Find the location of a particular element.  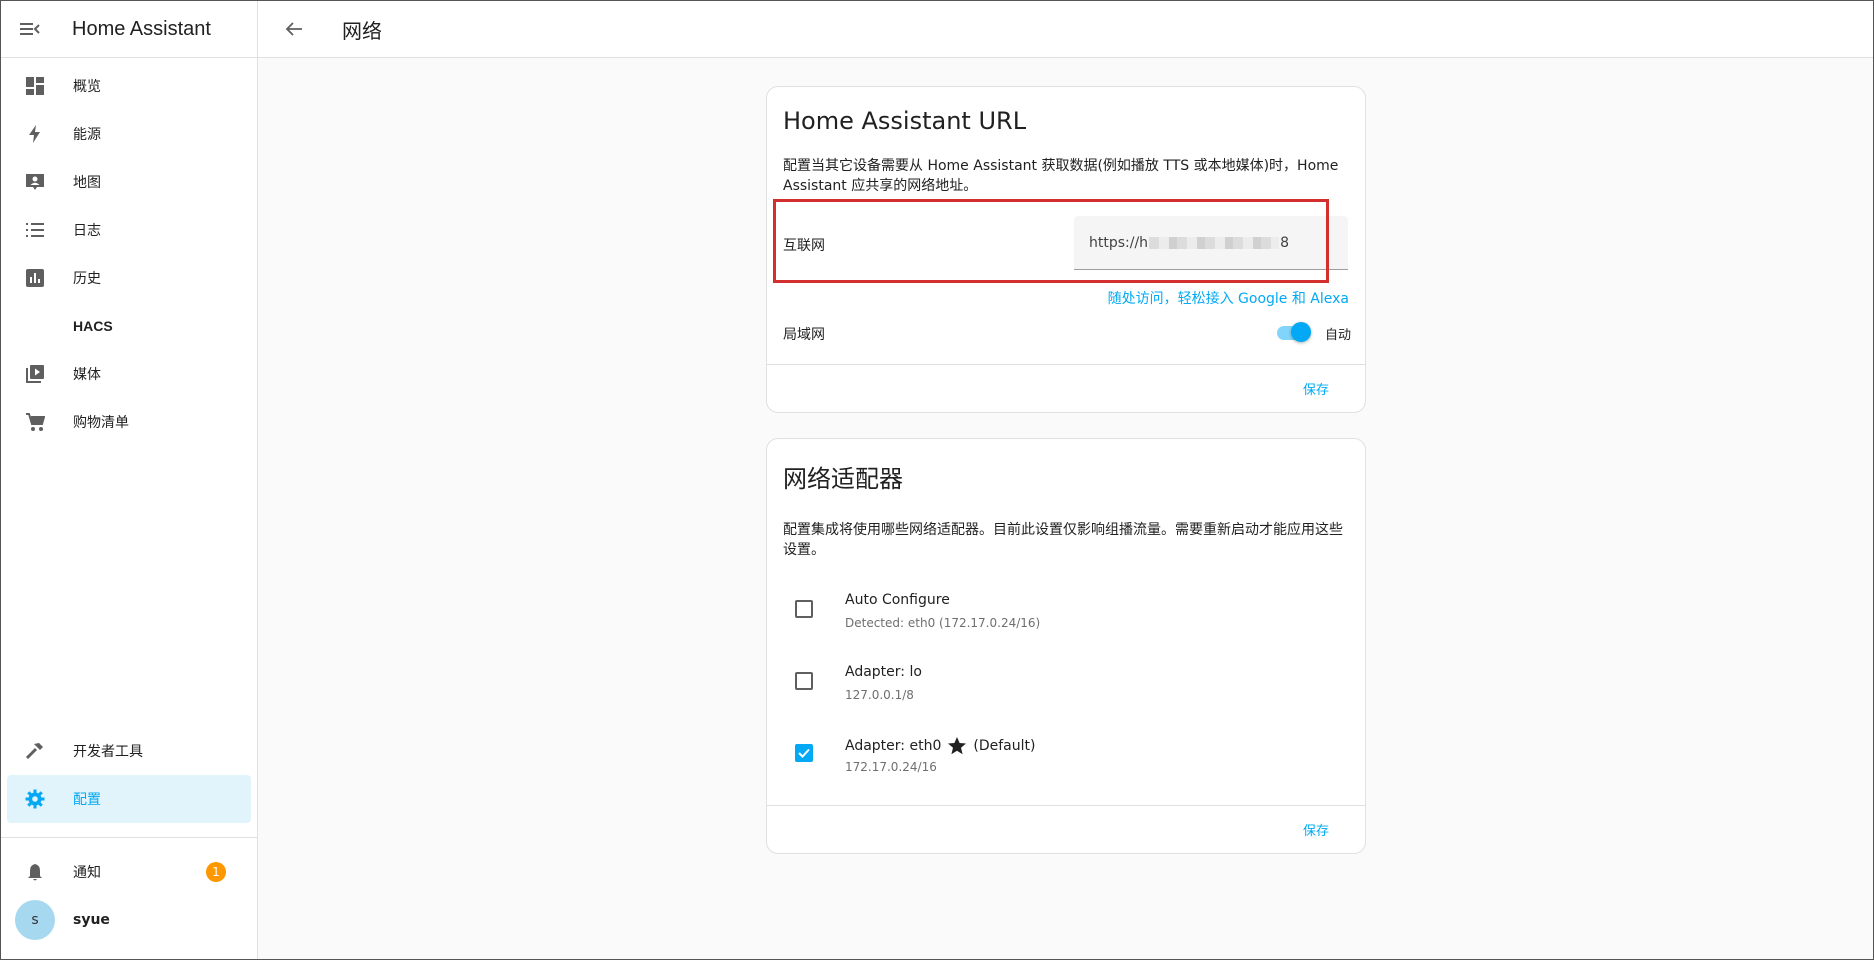

sidebar-item-label: HACS is located at coordinates (93, 326).